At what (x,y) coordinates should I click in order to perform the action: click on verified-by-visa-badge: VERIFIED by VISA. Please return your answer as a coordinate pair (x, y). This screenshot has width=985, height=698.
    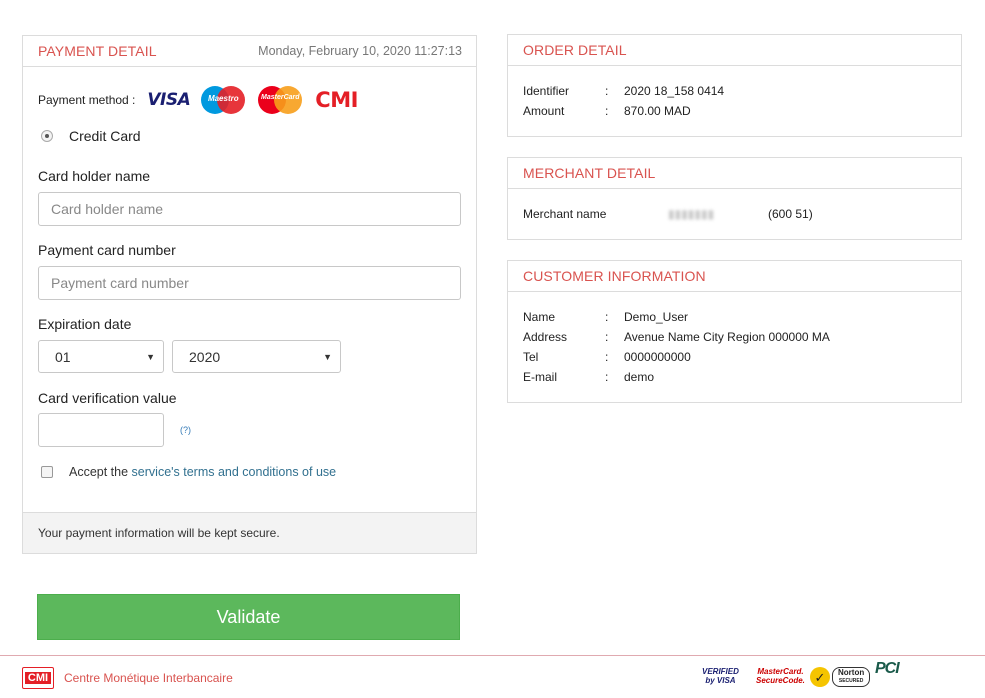
    Looking at the image, I should click on (720, 676).